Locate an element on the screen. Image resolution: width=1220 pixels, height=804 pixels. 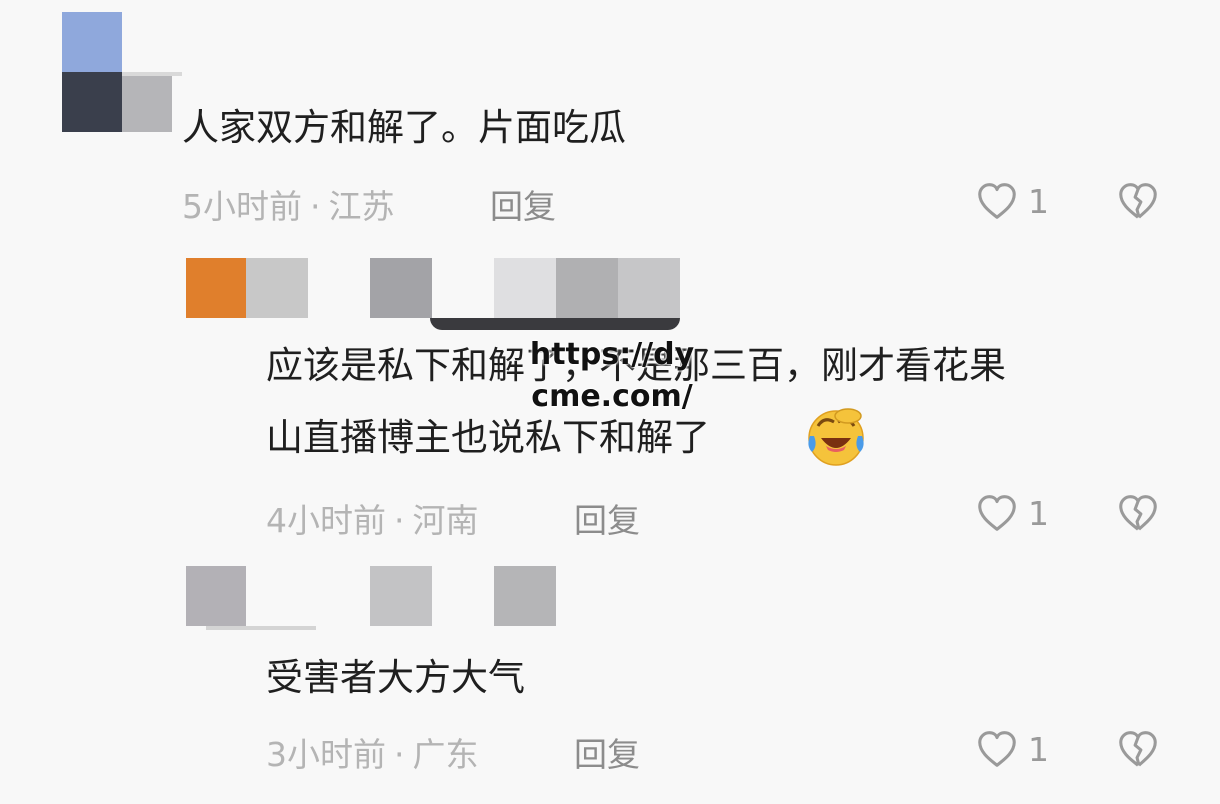
comment-meta: 4小时前 · 河南 is located at coordinates (372, 518).